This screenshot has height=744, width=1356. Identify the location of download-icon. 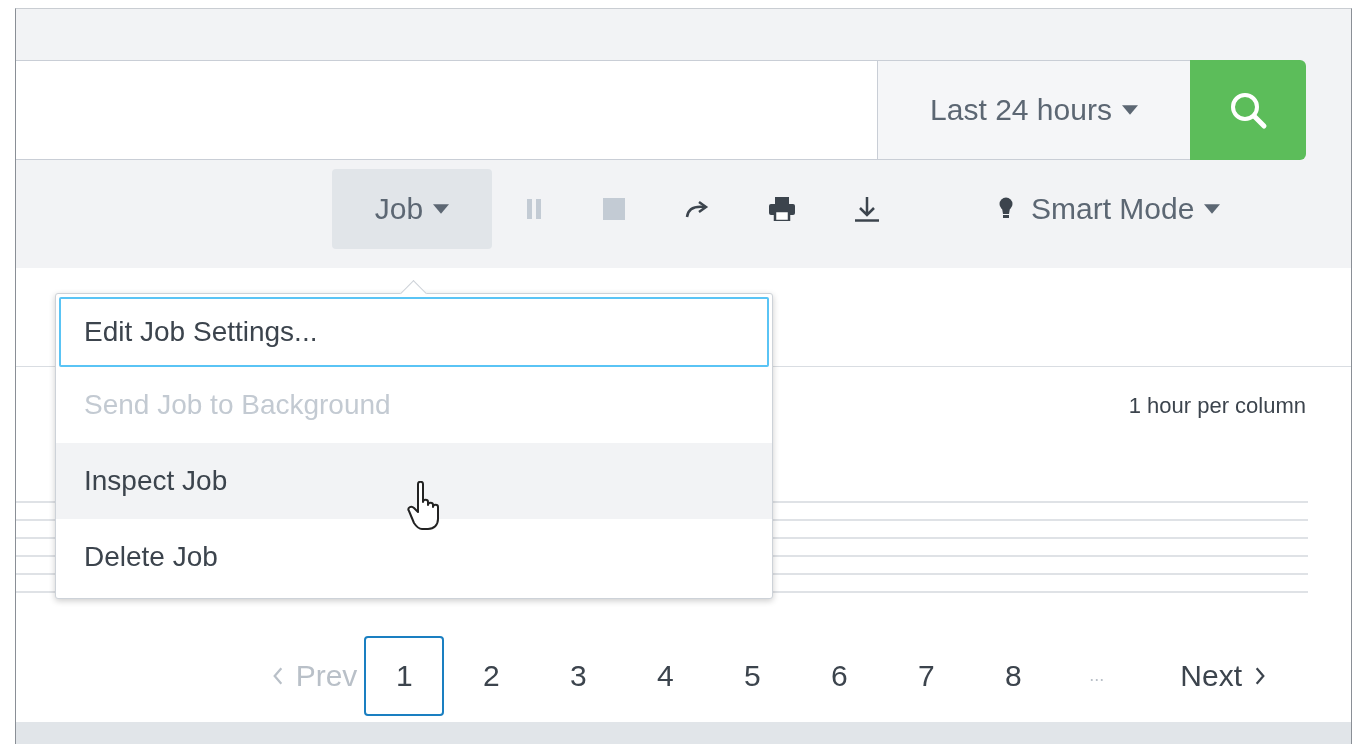
(867, 208).